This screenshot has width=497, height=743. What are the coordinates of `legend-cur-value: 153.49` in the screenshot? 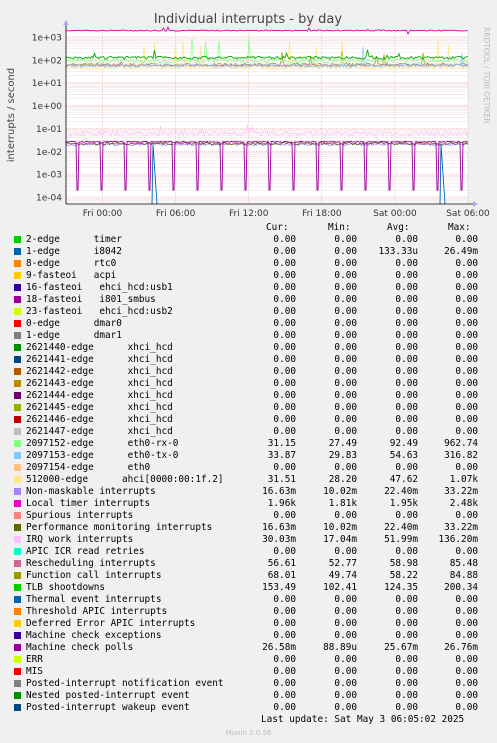 It's located at (279, 587).